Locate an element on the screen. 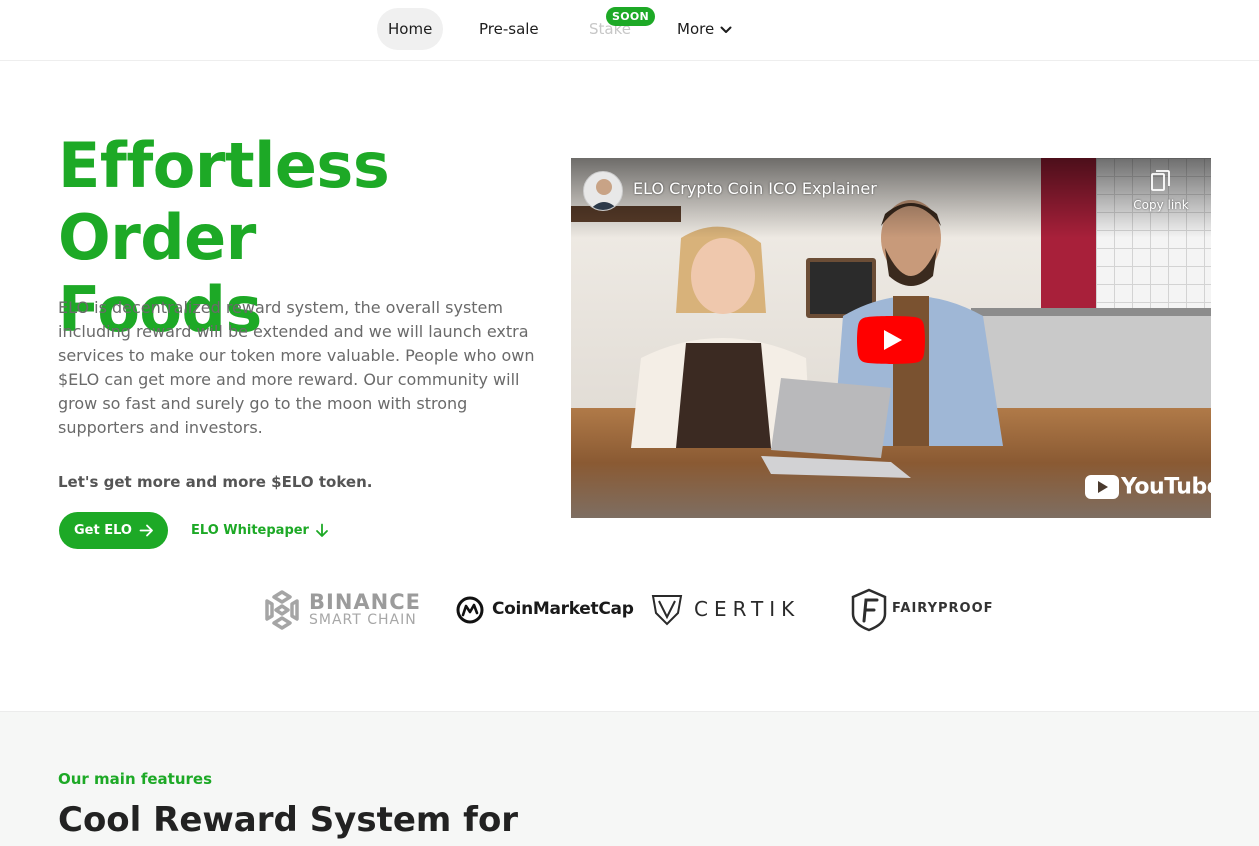  youtube-logo: YouTube is located at coordinates (1148, 489).